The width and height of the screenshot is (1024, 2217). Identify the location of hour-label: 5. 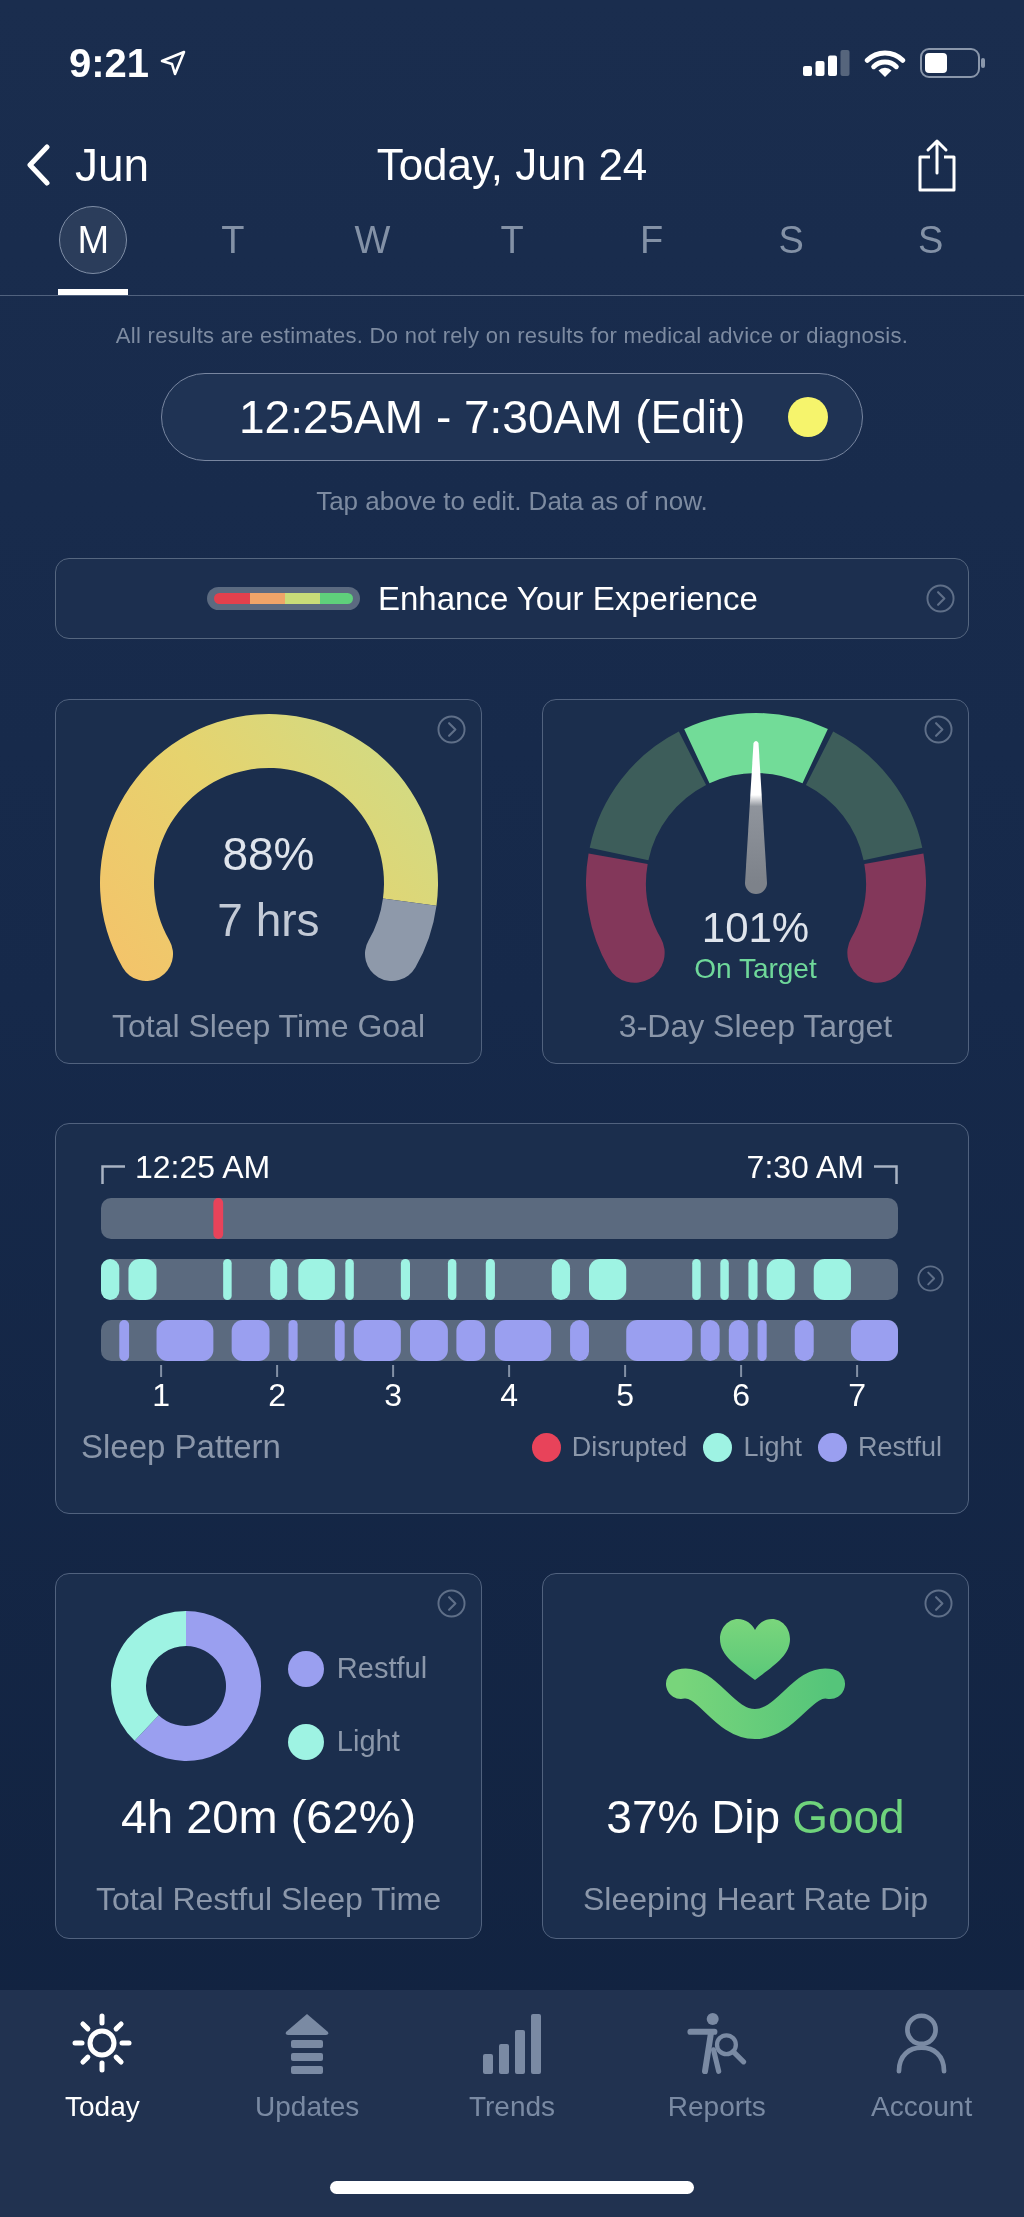
(625, 1395).